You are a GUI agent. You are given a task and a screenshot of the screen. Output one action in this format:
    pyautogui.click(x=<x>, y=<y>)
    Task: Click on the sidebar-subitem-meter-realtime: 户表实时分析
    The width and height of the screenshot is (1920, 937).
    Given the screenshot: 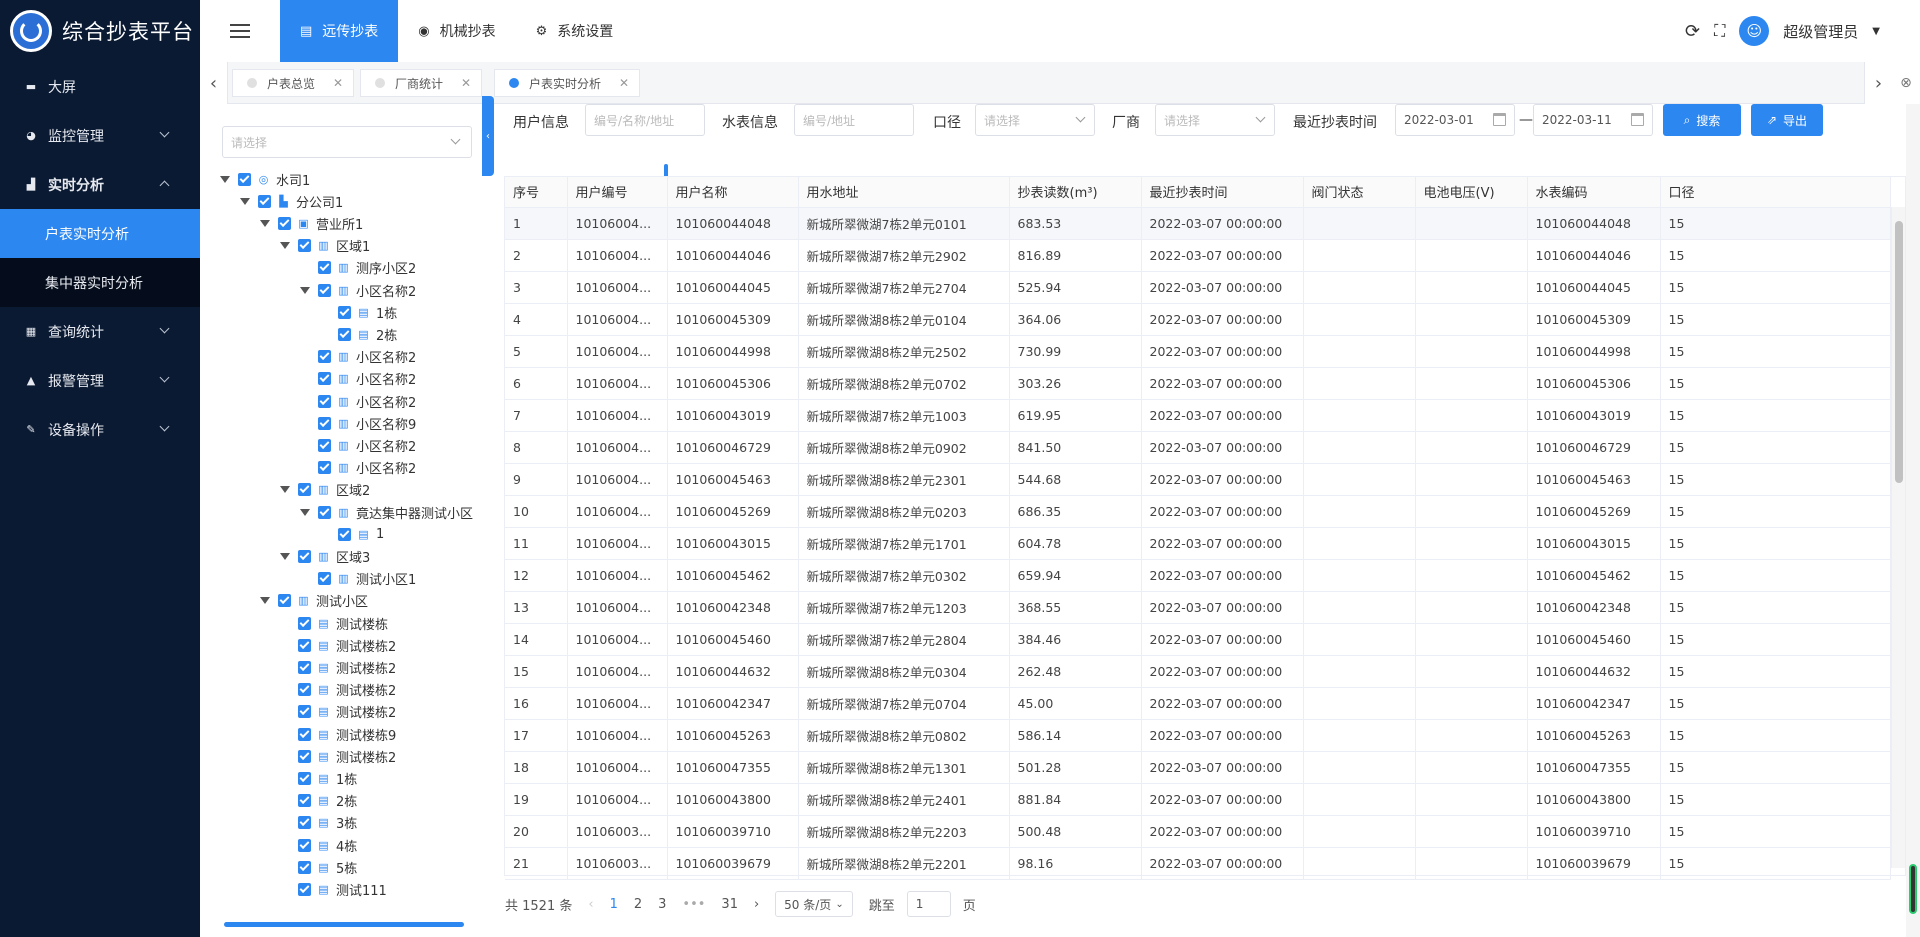 What is the action you would take?
    pyautogui.click(x=100, y=233)
    